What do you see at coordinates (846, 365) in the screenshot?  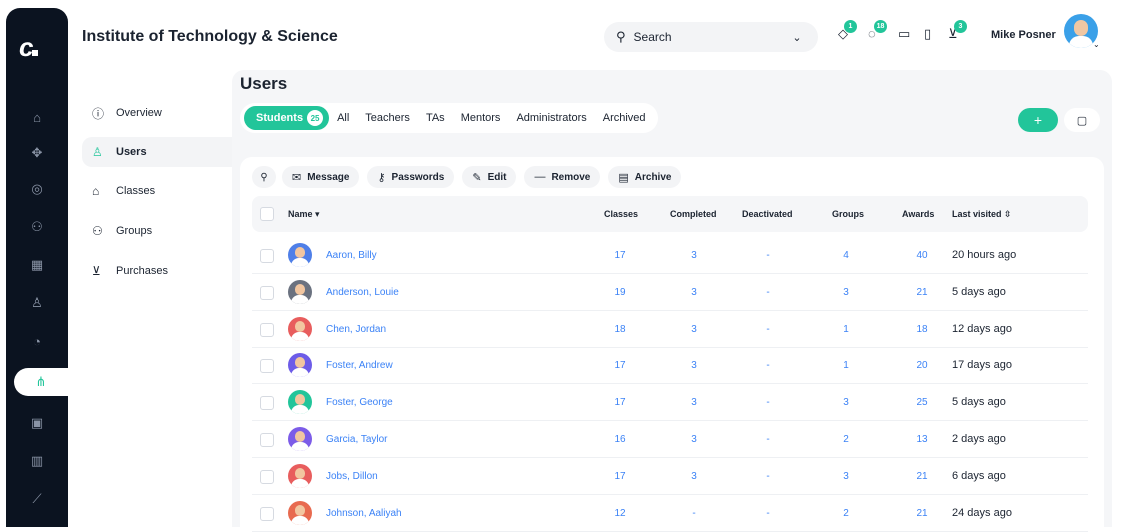 I see `groups-count: 1` at bounding box center [846, 365].